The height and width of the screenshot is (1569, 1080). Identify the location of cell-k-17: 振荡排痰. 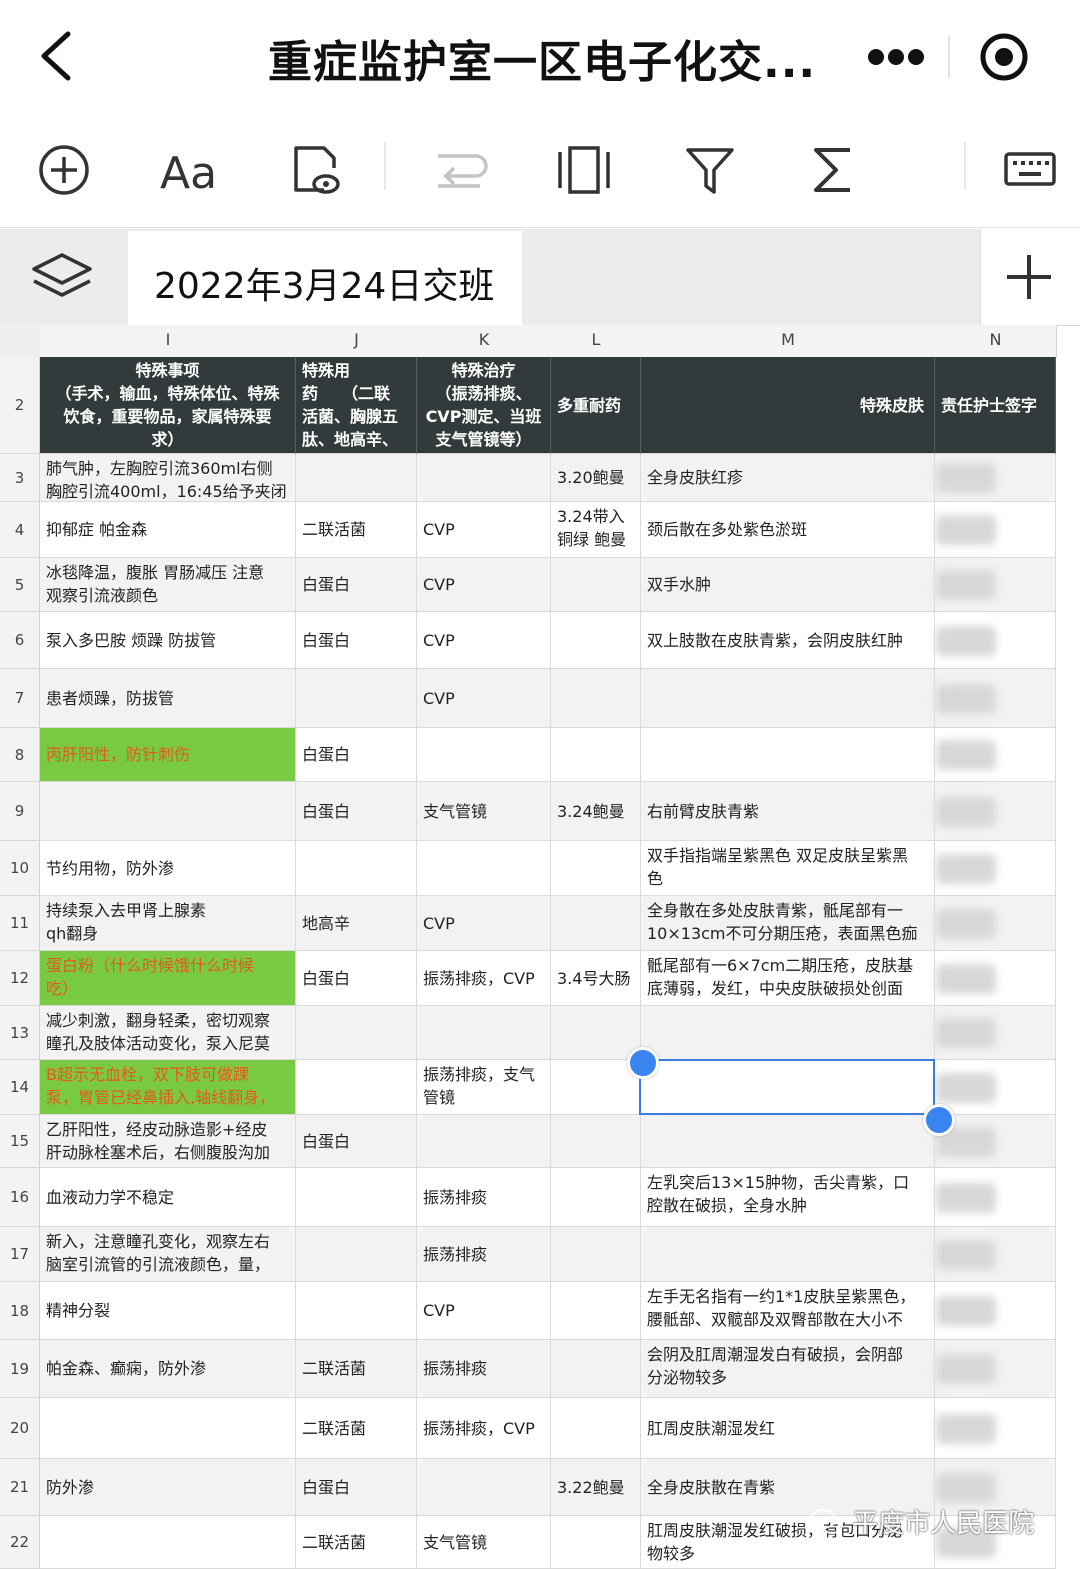
(484, 1254).